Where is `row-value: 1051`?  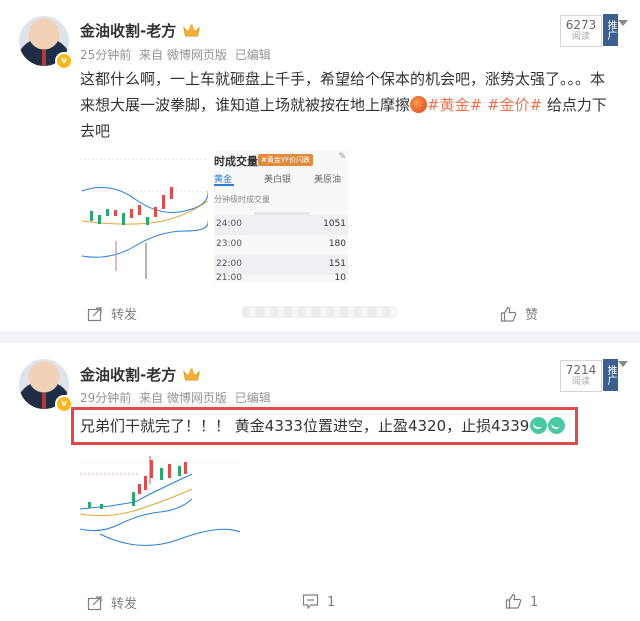 row-value: 1051 is located at coordinates (334, 224).